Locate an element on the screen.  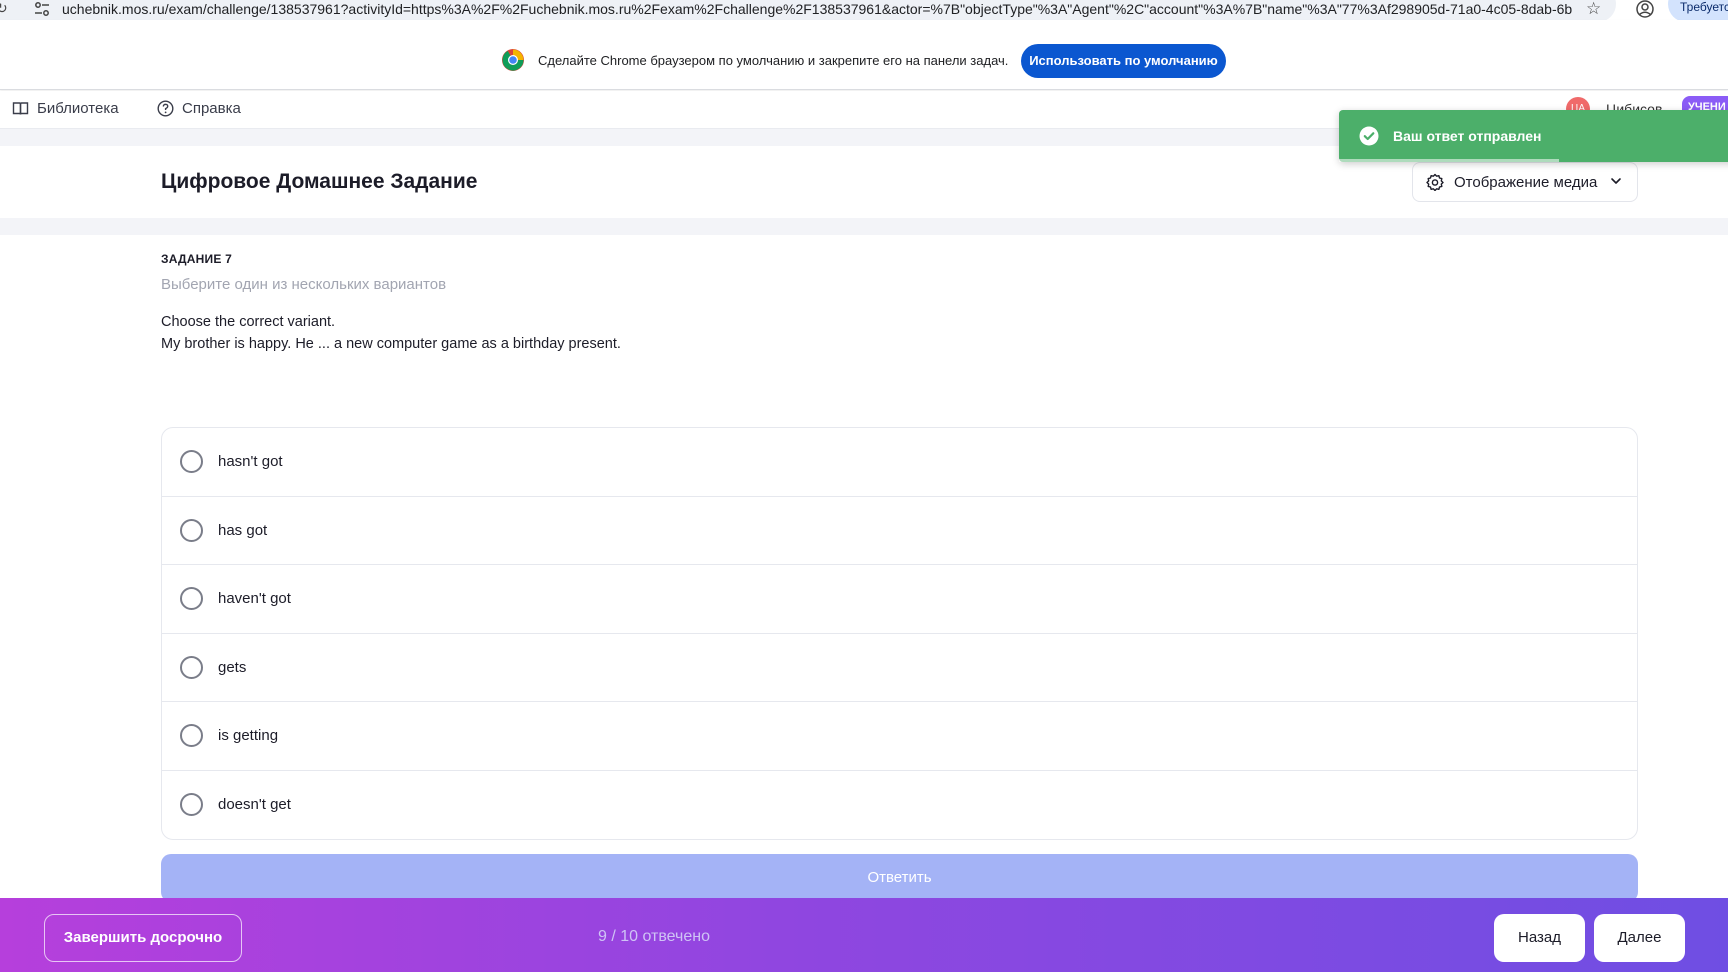
back-button: Назад is located at coordinates (1539, 938).